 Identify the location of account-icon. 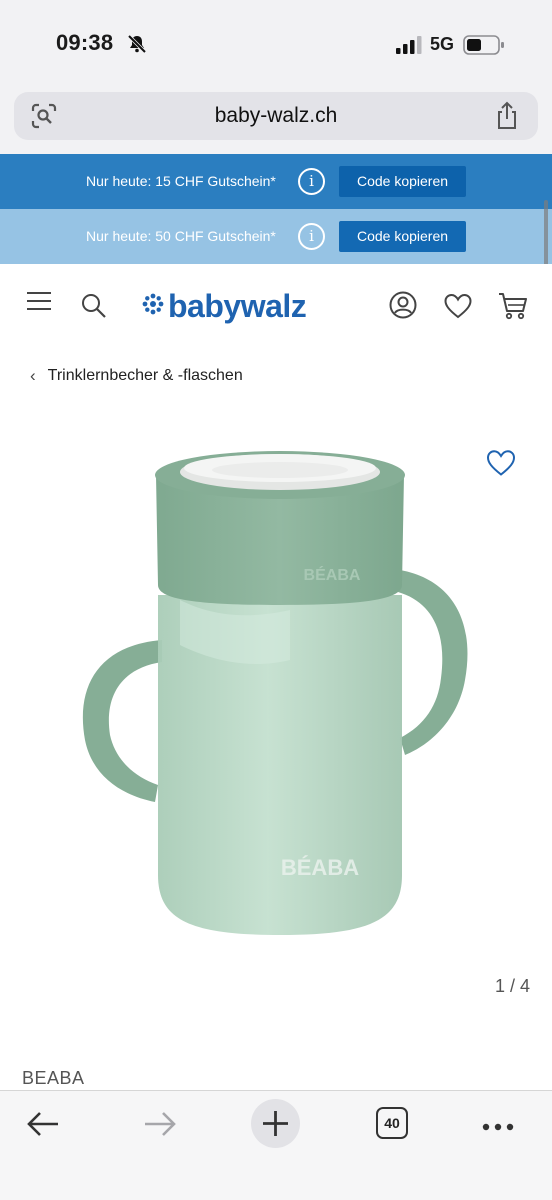
(403, 307).